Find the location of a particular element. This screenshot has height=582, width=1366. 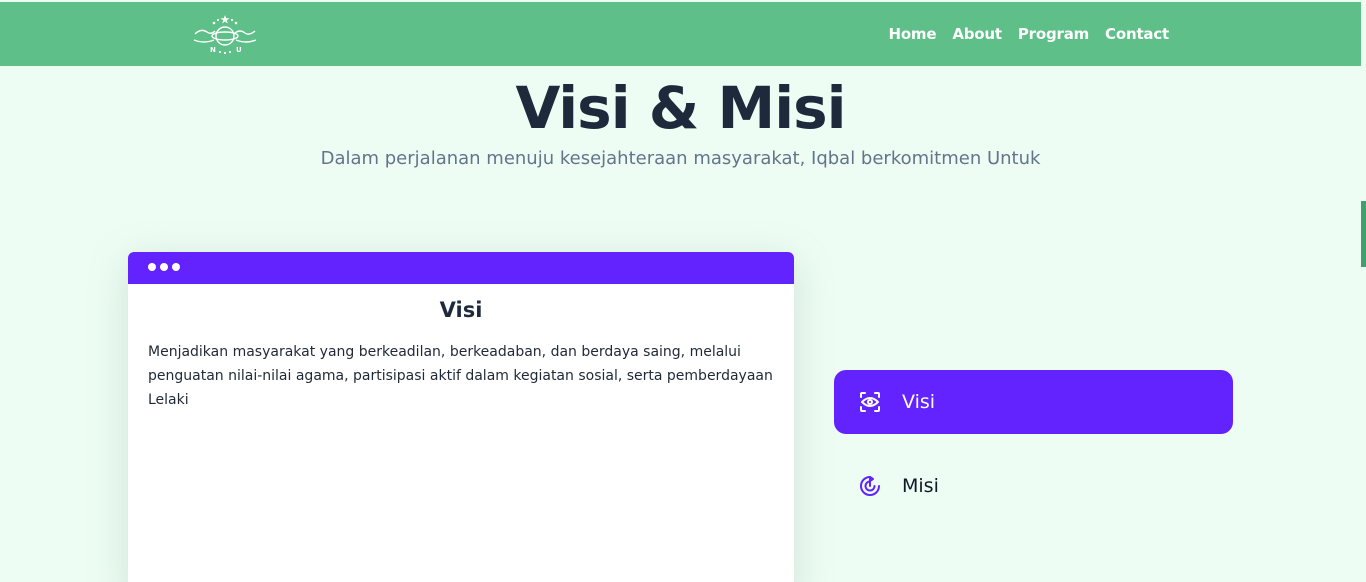

eye-icon is located at coordinates (870, 402).